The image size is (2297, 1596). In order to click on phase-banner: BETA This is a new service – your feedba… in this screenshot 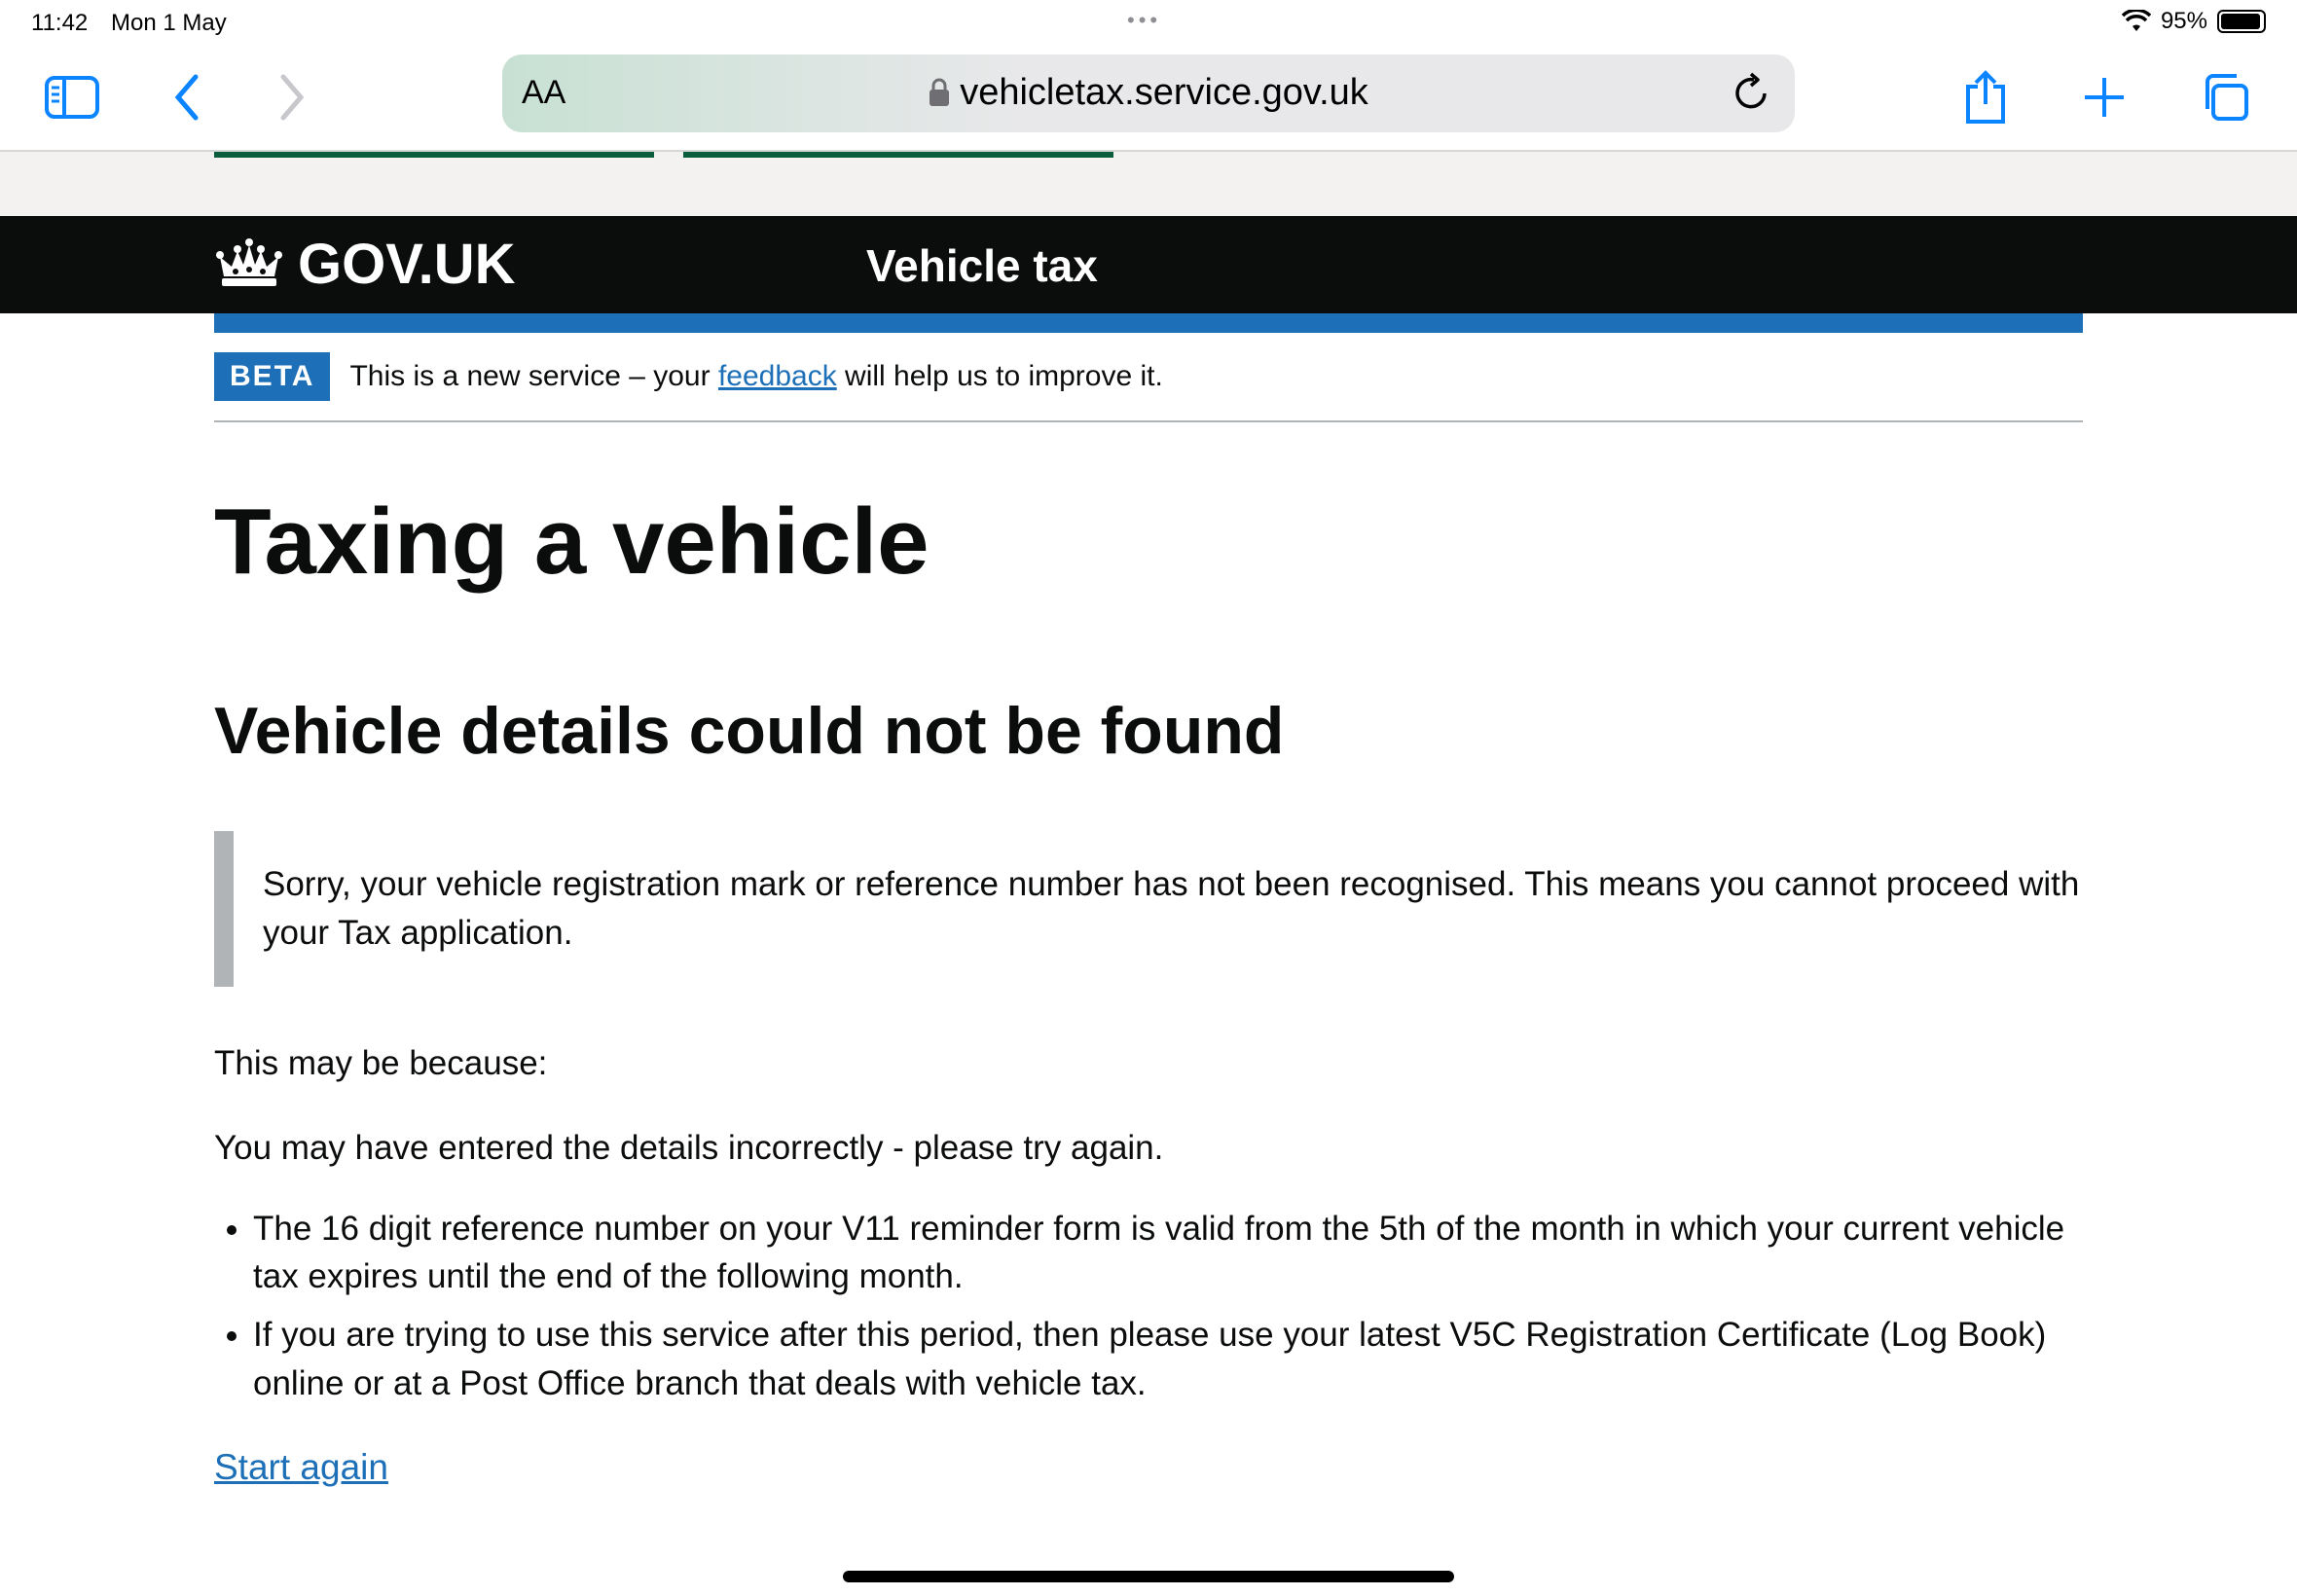, I will do `click(1148, 378)`.